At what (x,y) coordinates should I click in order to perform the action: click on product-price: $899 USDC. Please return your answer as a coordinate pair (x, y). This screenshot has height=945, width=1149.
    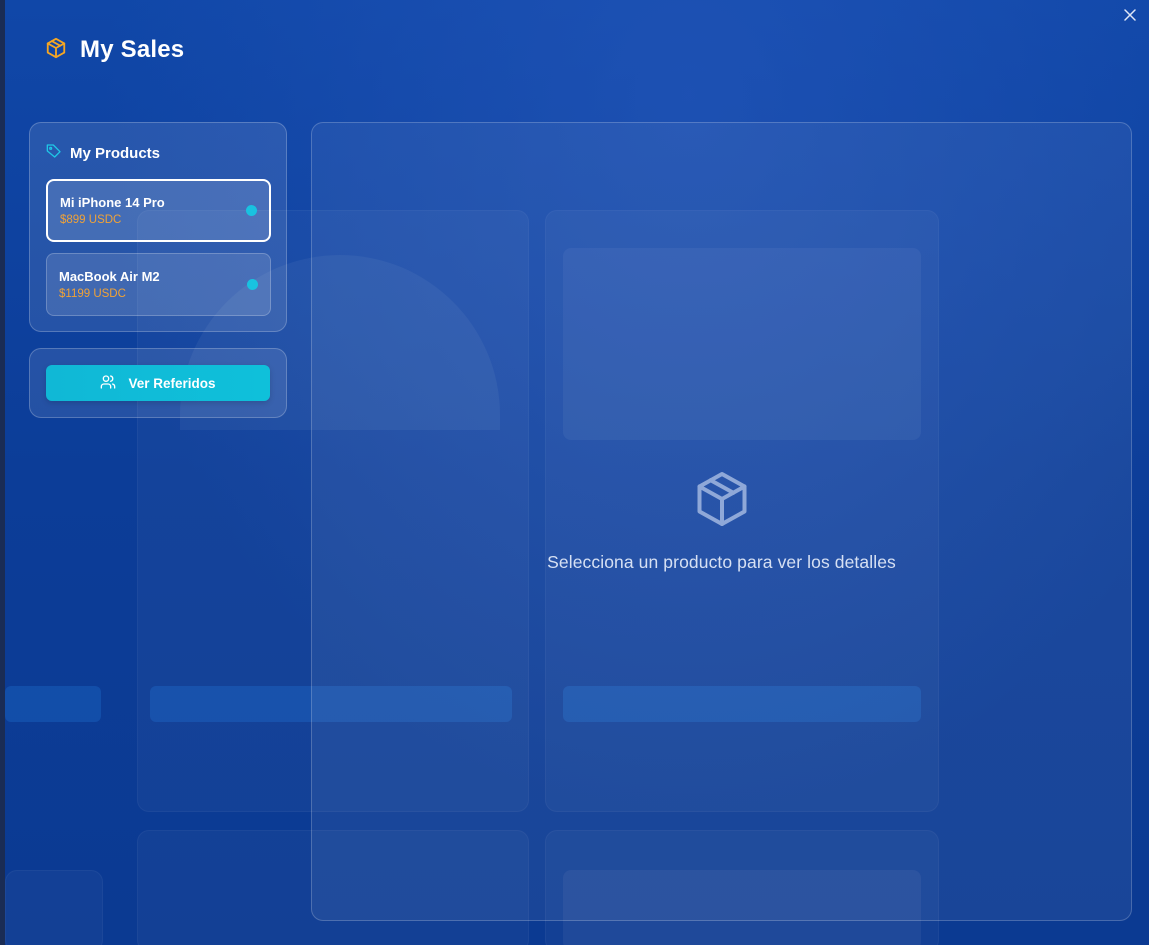
    Looking at the image, I should click on (91, 220).